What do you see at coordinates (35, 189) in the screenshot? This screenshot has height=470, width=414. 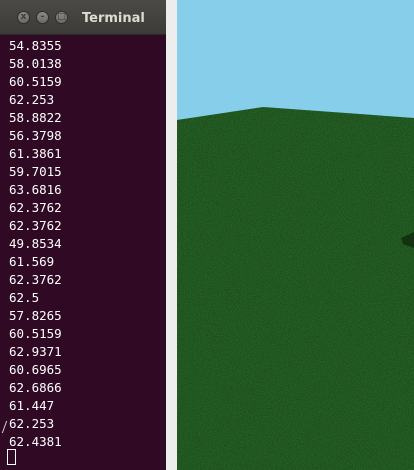 I see `output-line: 63.6816` at bounding box center [35, 189].